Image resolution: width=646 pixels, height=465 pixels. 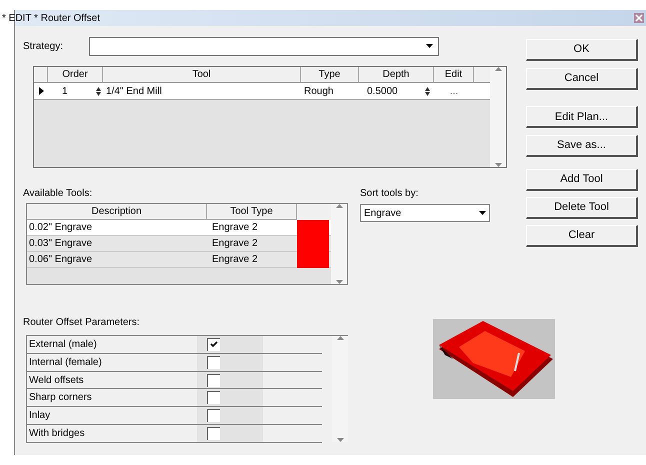 What do you see at coordinates (264, 46) in the screenshot?
I see `strategy-dropdown` at bounding box center [264, 46].